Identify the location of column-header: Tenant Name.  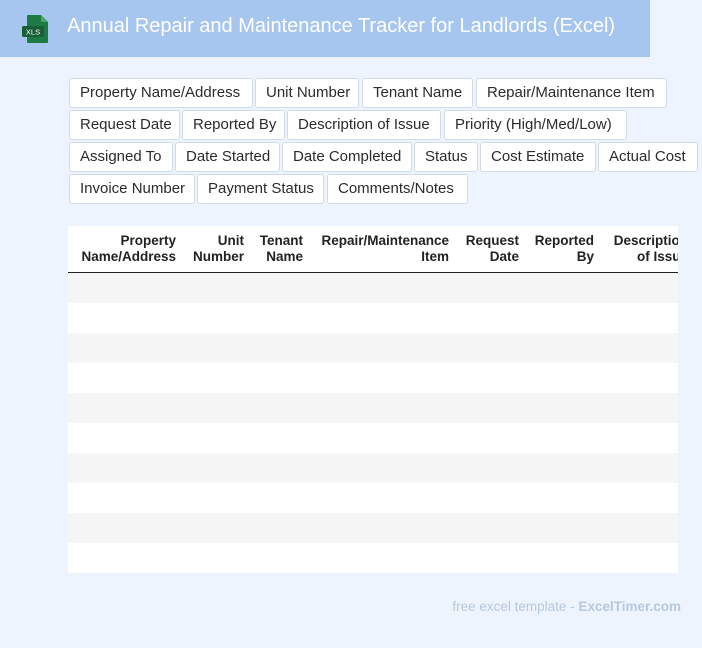
(281, 249).